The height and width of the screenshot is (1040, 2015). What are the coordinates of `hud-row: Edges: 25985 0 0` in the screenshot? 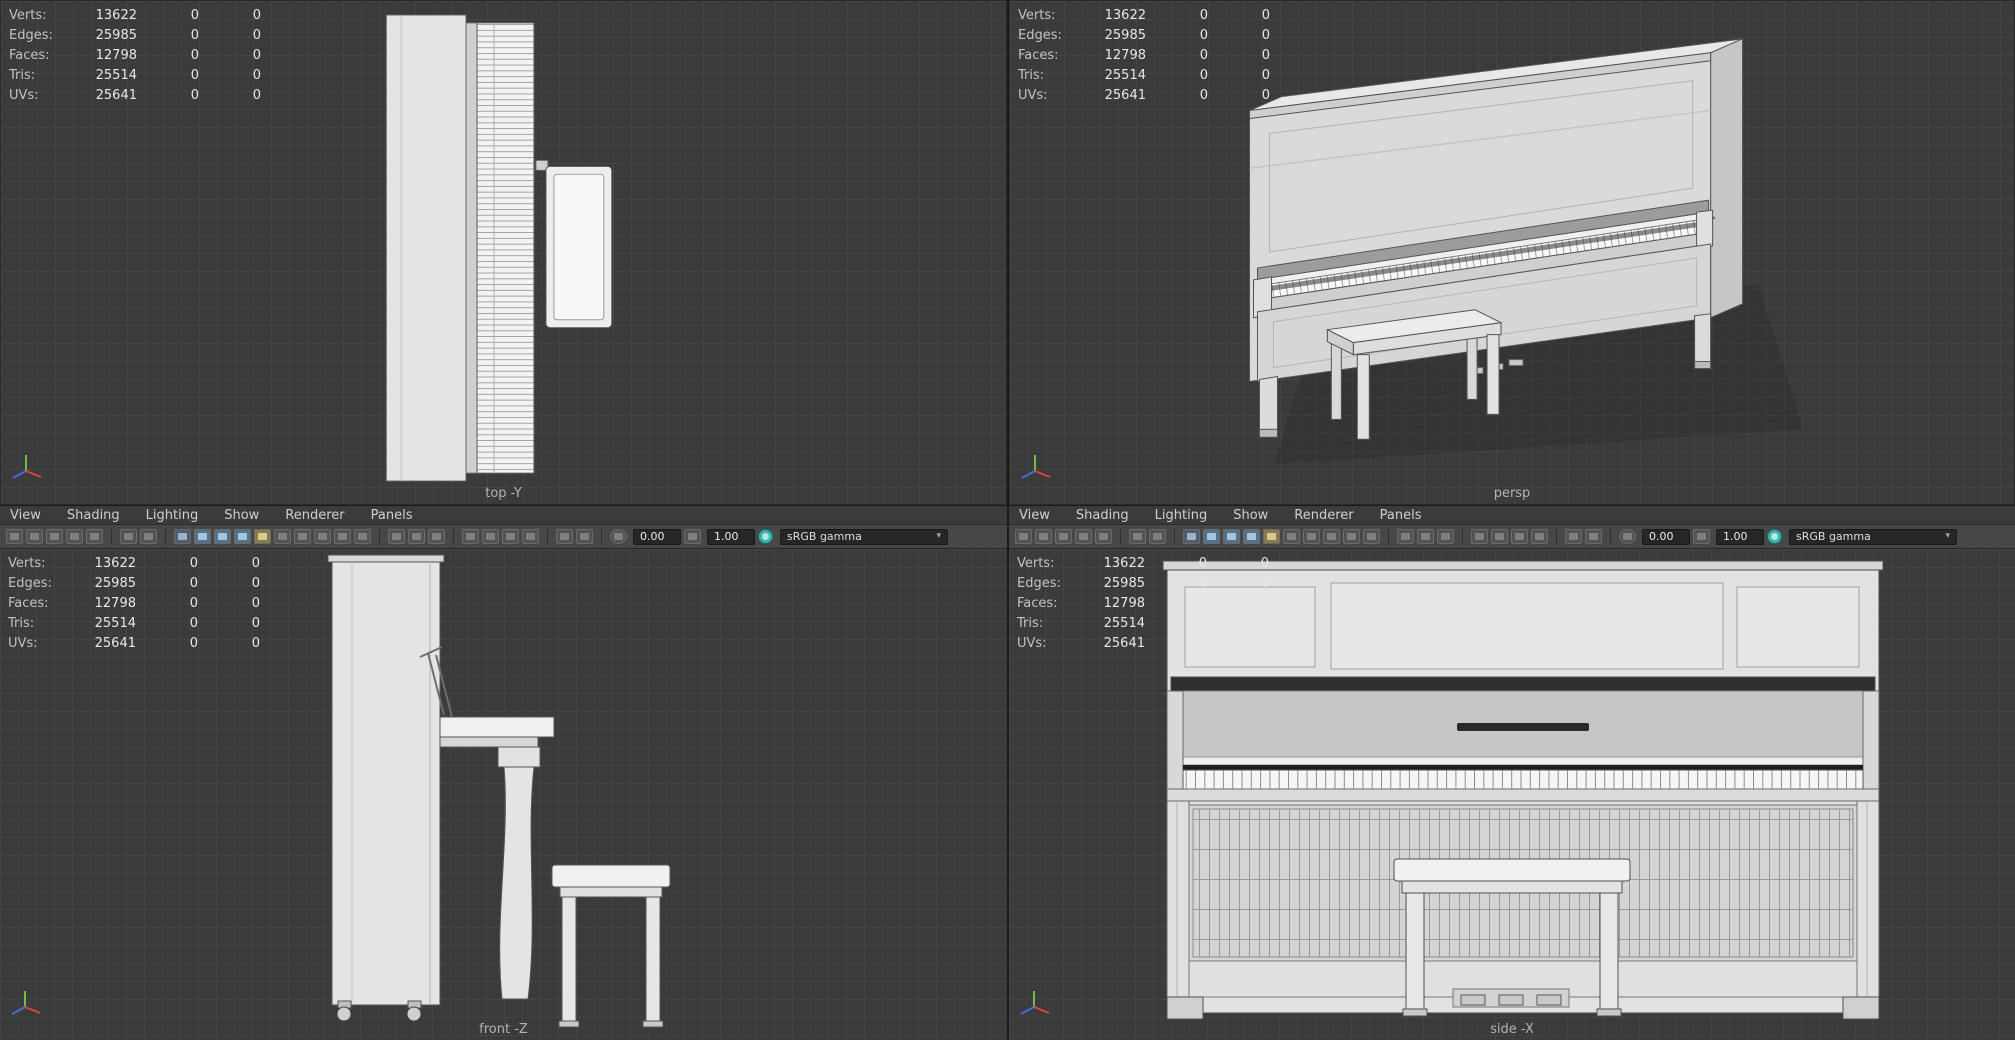 It's located at (1144, 35).